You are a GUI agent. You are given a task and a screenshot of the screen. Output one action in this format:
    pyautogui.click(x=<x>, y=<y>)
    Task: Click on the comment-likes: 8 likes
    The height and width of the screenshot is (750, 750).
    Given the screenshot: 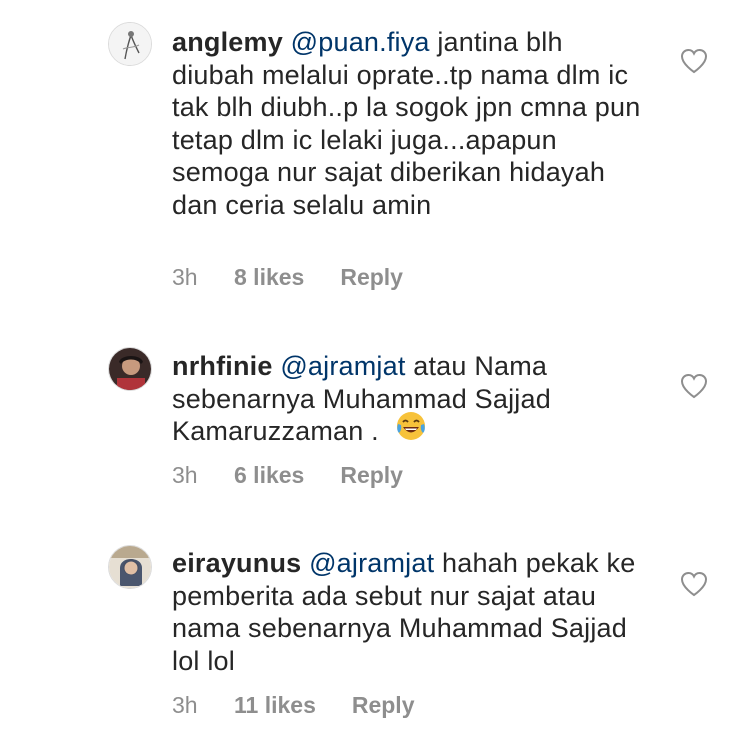 What is the action you would take?
    pyautogui.click(x=269, y=277)
    